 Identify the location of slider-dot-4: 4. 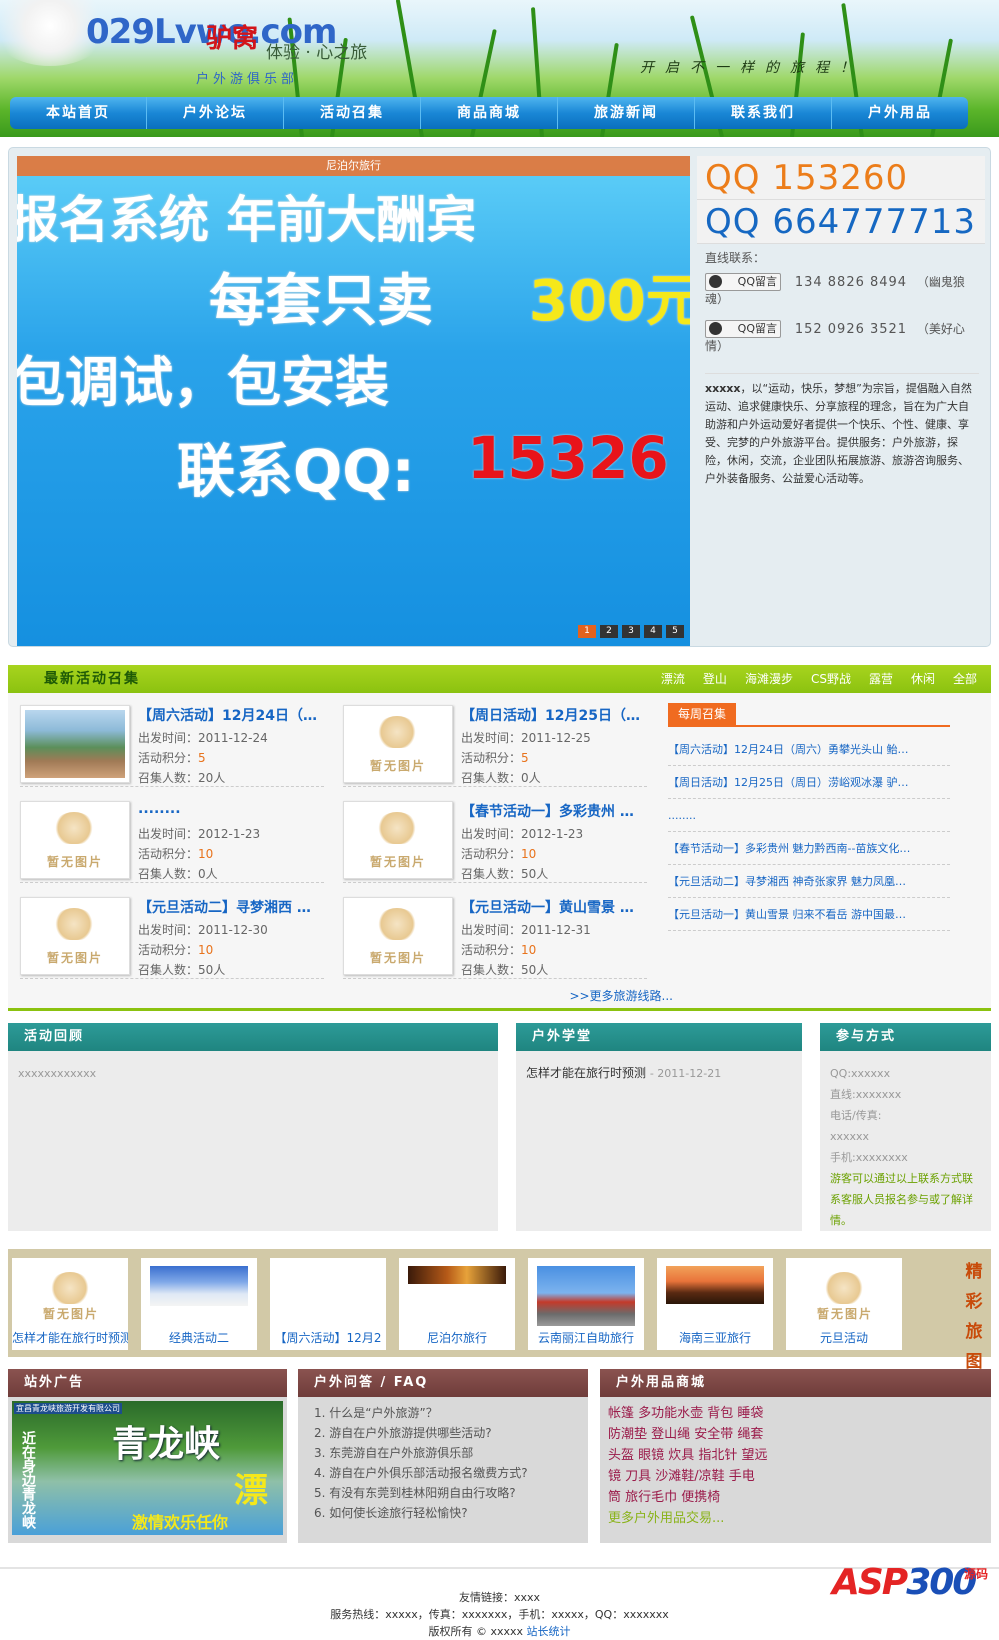
(653, 631).